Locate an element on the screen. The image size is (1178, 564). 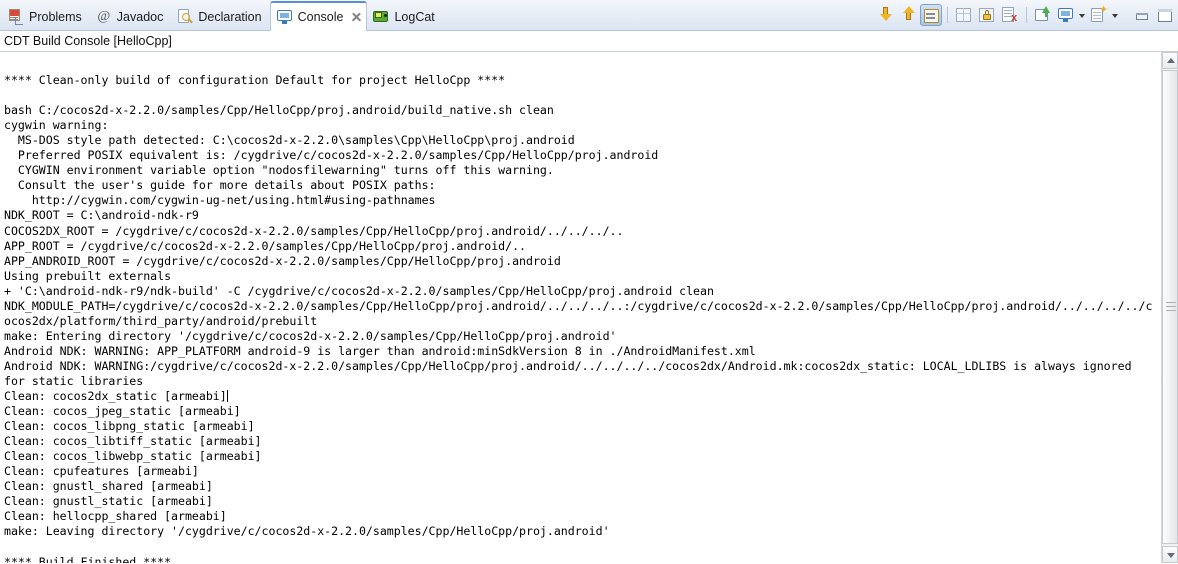
close-icon is located at coordinates (356, 17).